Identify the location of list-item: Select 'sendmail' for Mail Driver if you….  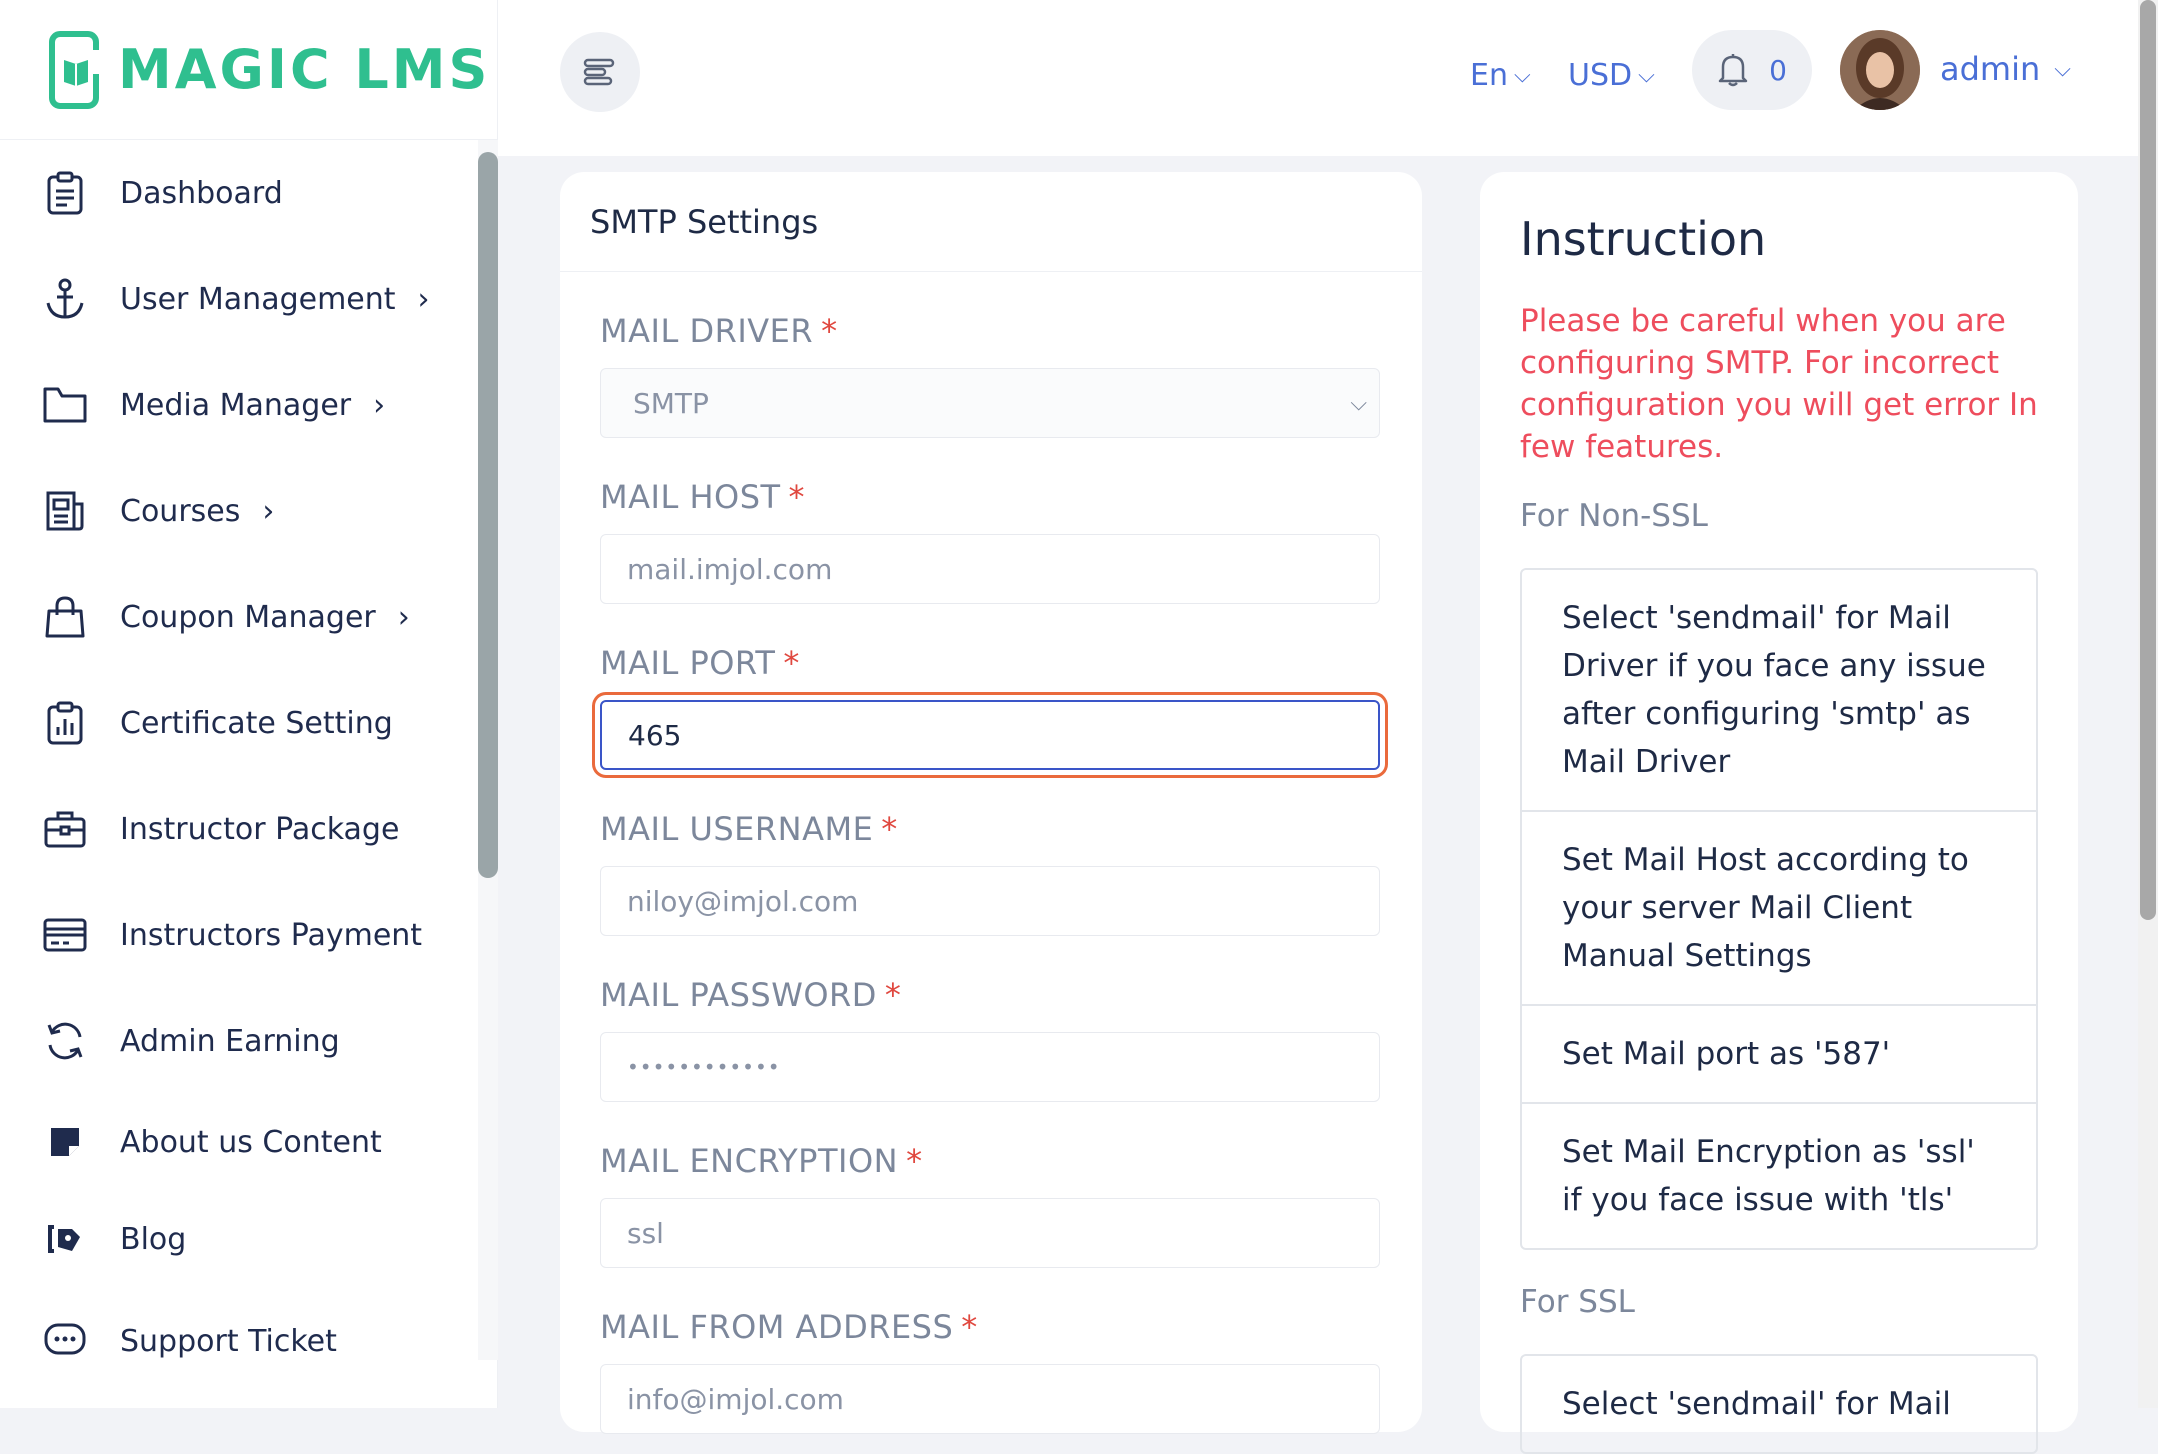
(1779, 691).